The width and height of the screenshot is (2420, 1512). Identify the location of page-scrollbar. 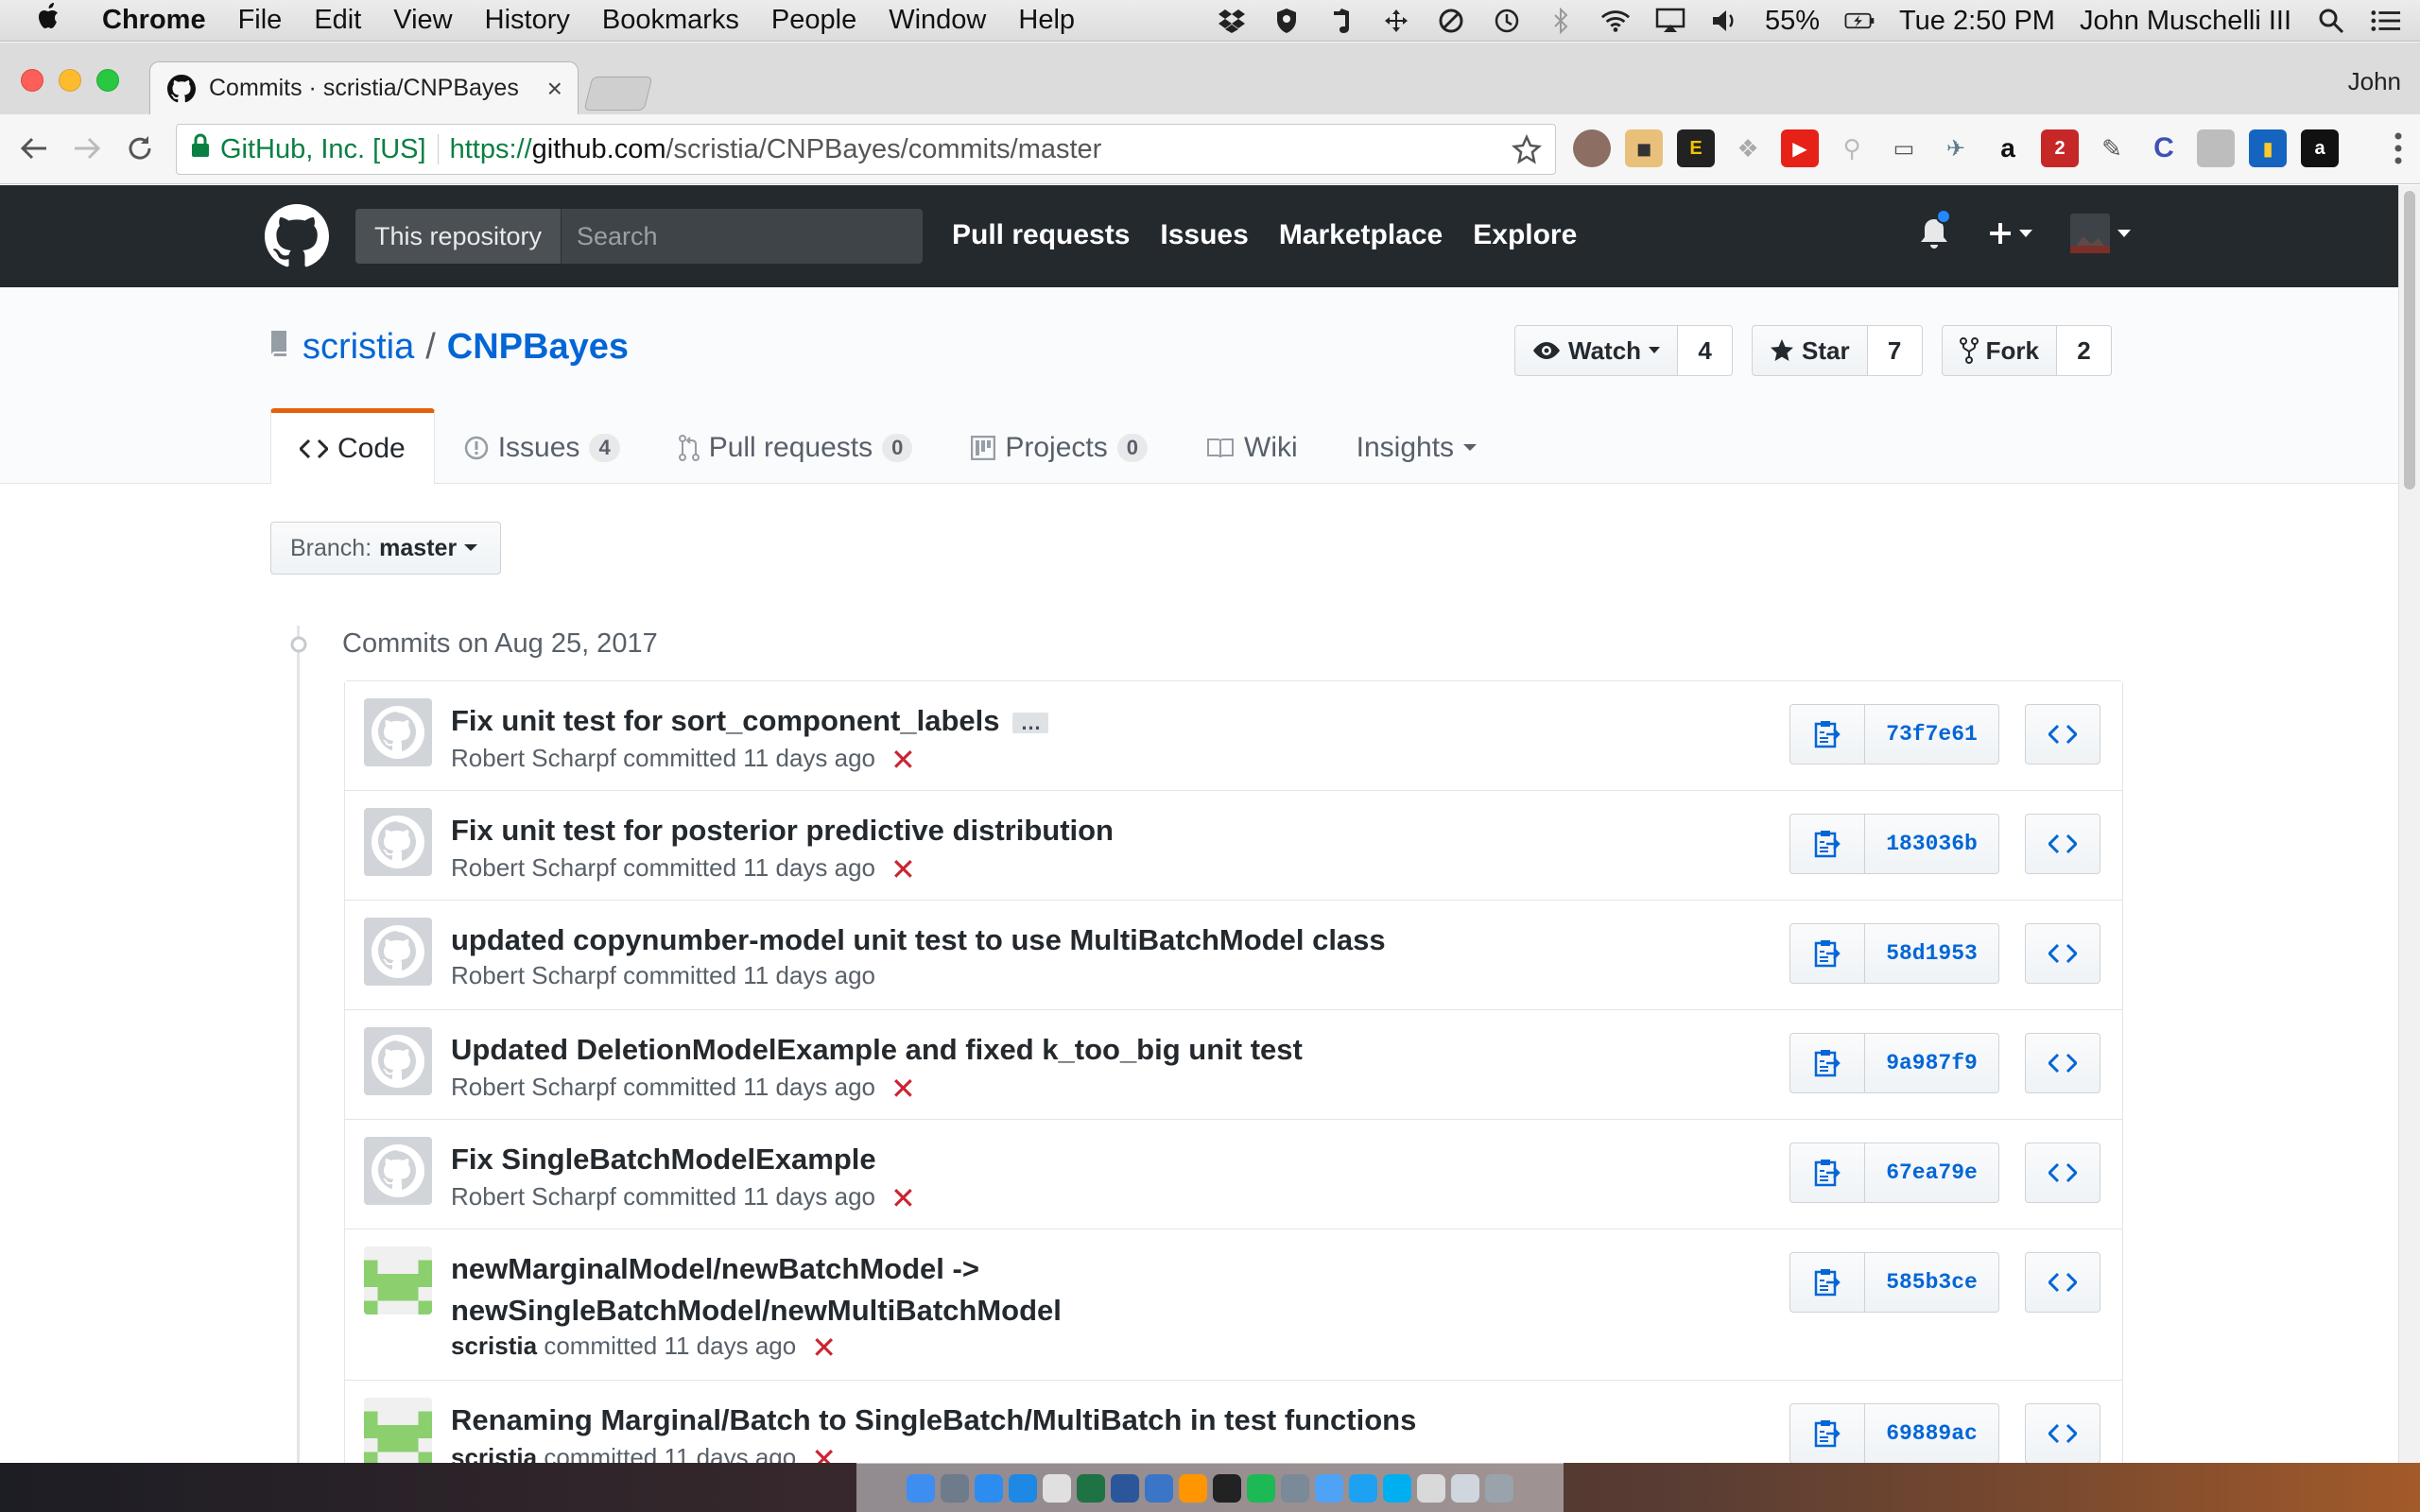
(2409, 824).